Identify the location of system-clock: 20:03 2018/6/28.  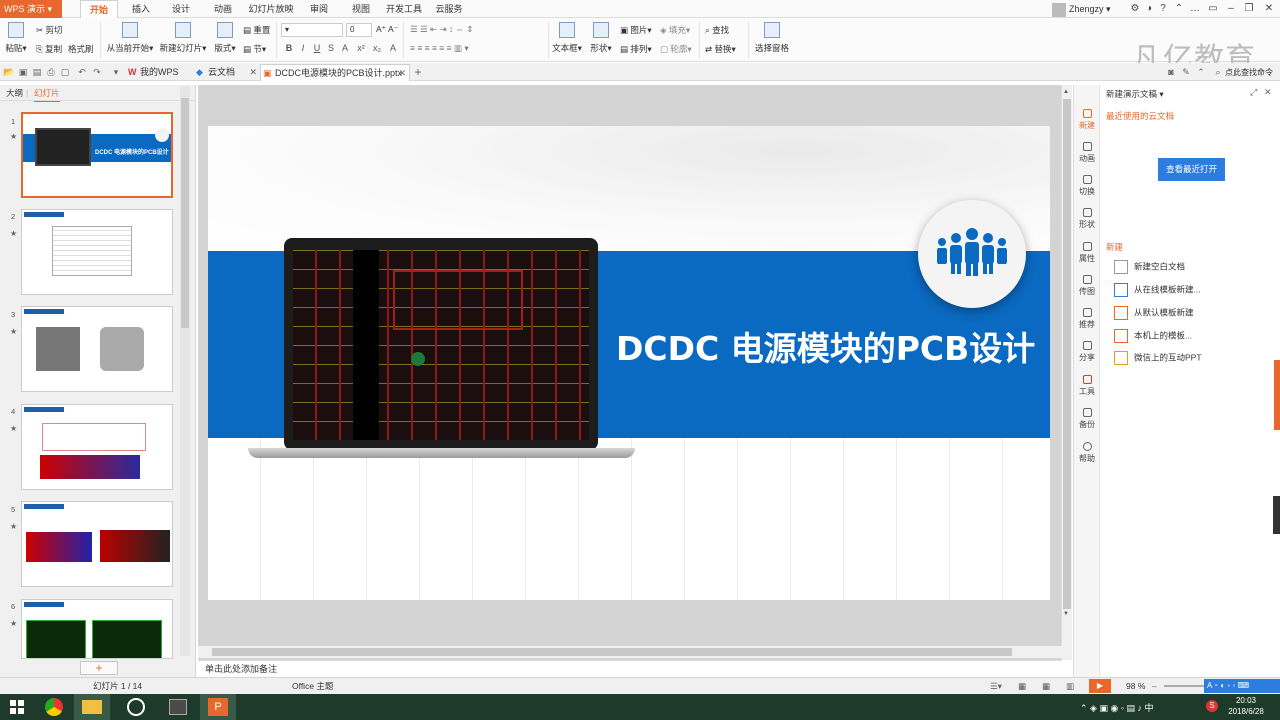
(1246, 706).